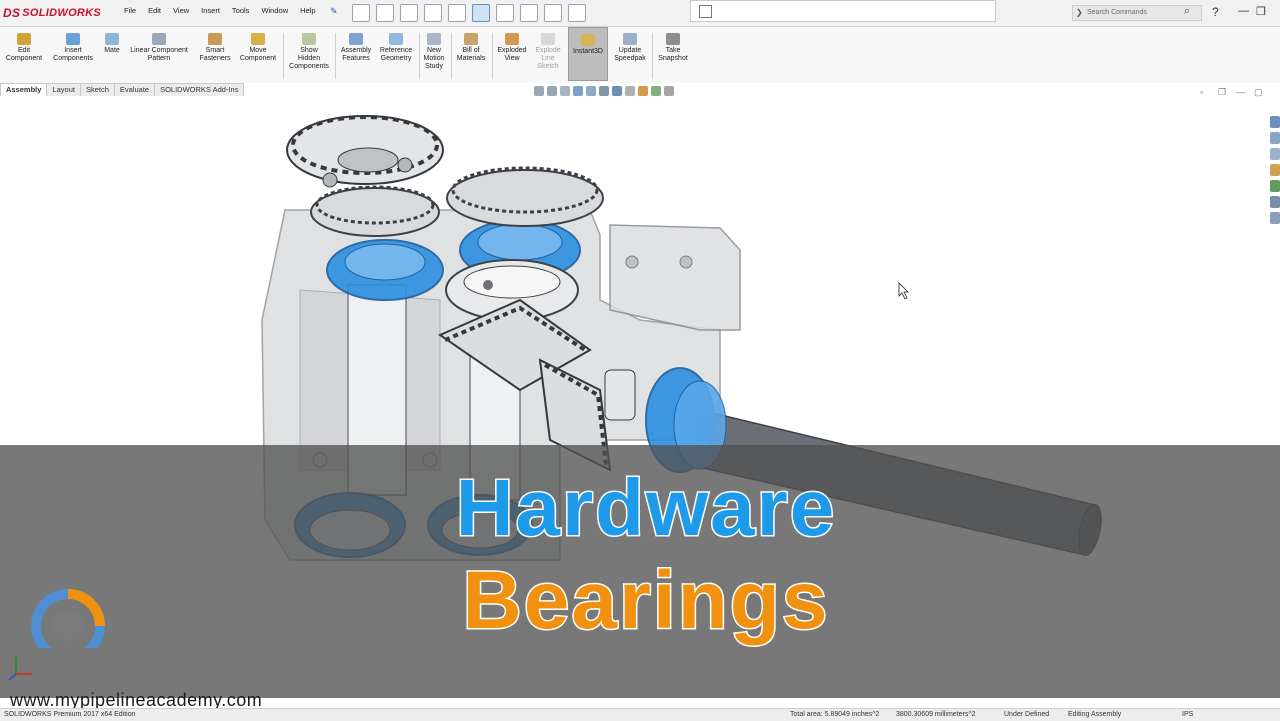  I want to click on apply-scene-icon, so click(656, 91).